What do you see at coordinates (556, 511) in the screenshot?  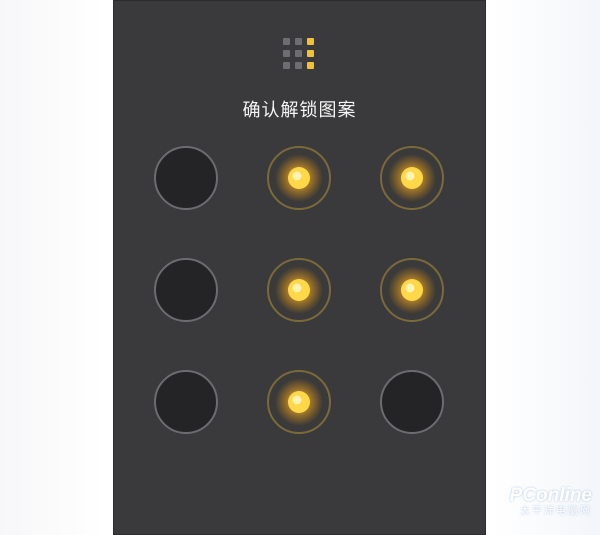 I see `watermark-subtitle: 太平洋电脑网` at bounding box center [556, 511].